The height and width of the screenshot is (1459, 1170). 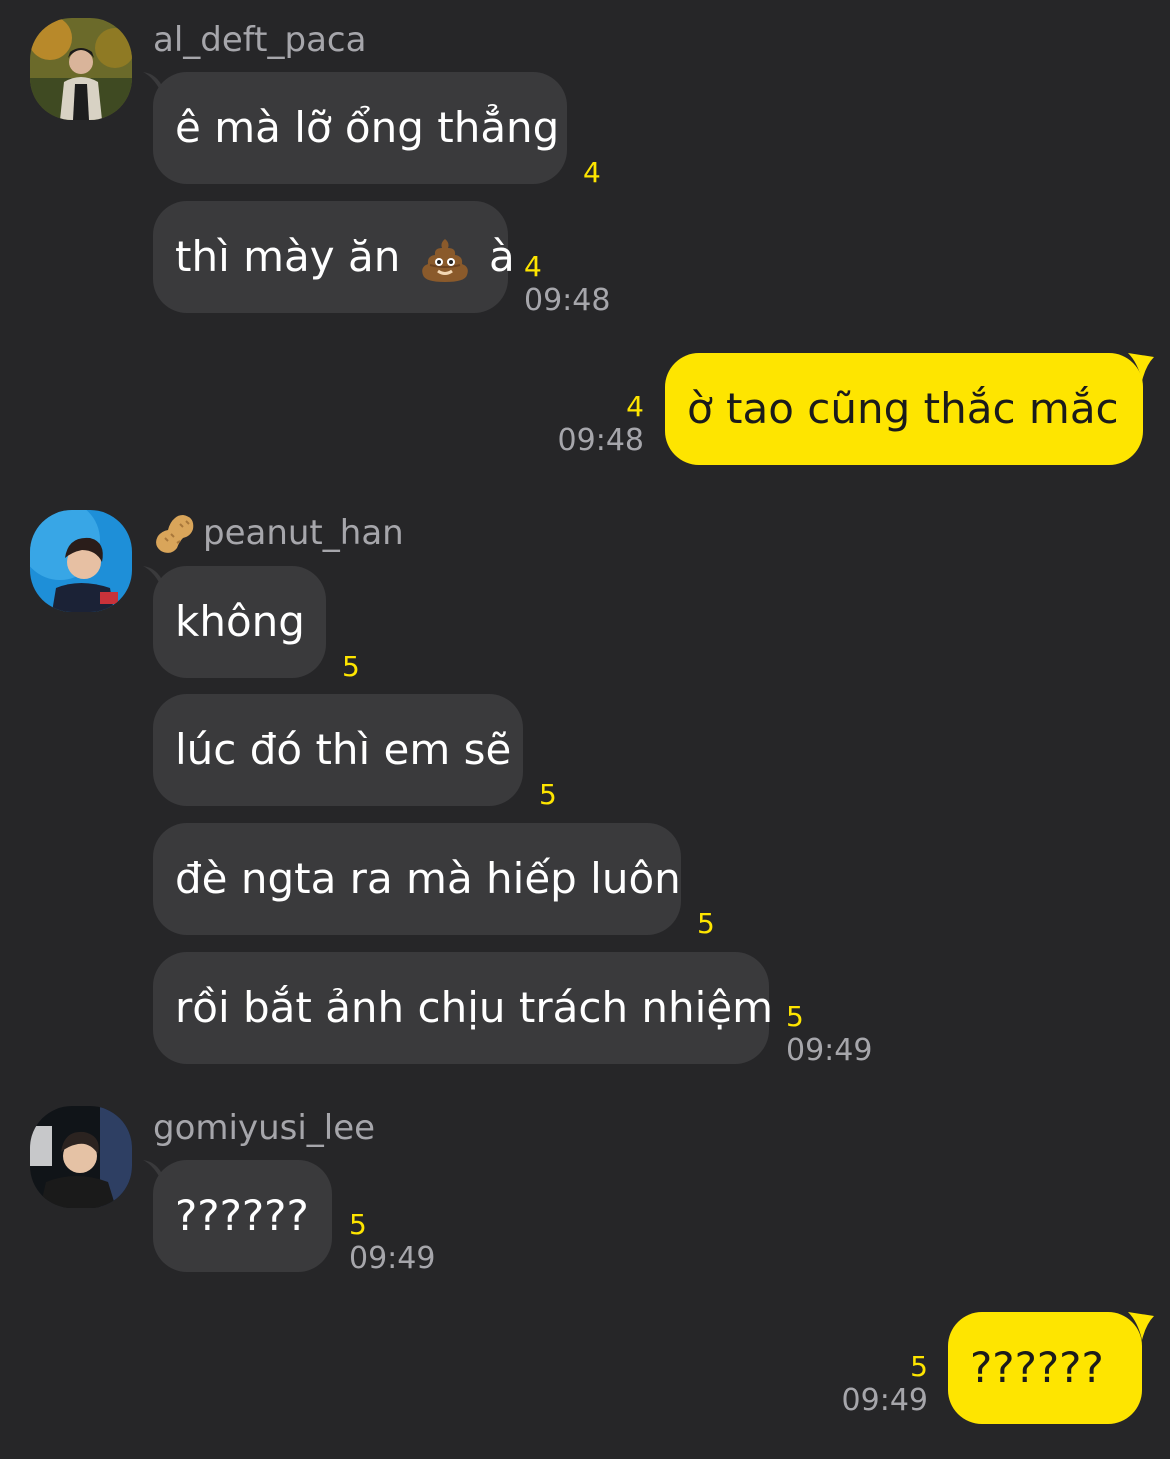 I want to click on pile-of-poo-icon, so click(x=444, y=260).